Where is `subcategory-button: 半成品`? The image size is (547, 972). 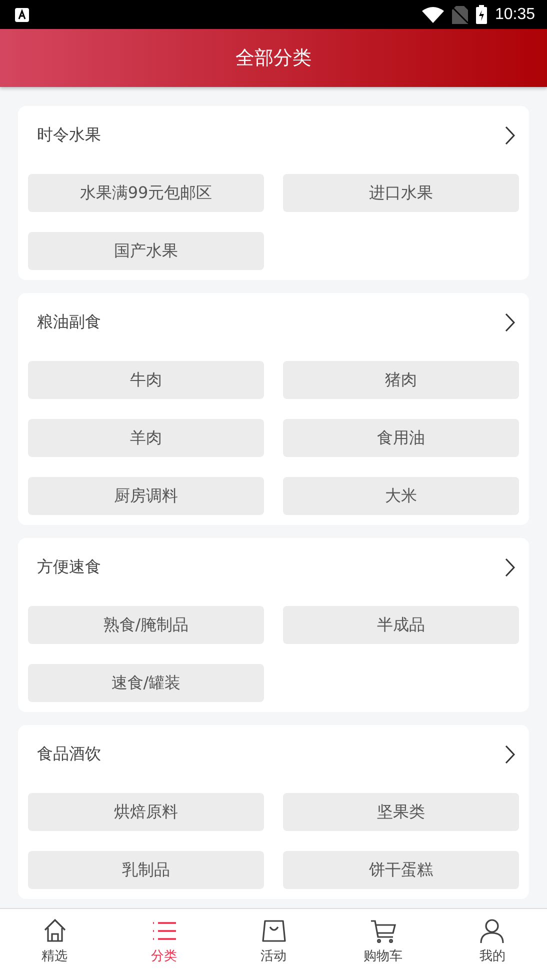
subcategory-button: 半成品 is located at coordinates (401, 625).